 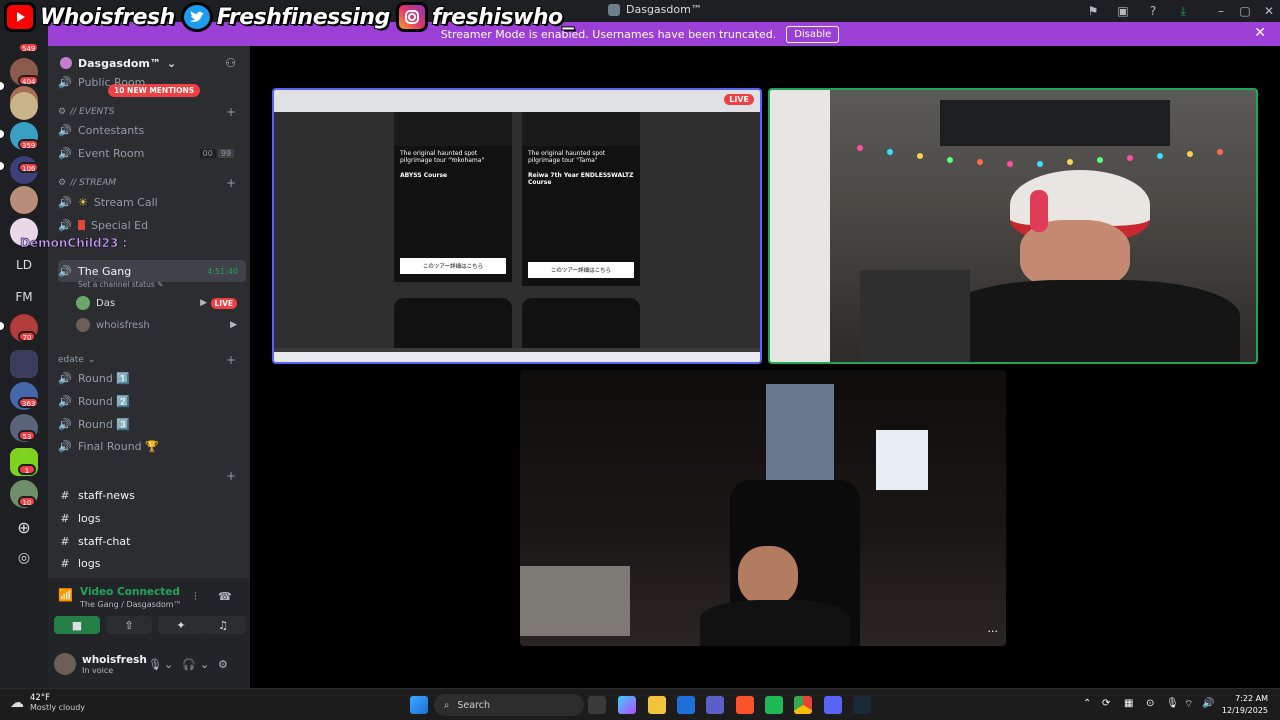 What do you see at coordinates (106, 303) in the screenshot?
I see `member-name: Das` at bounding box center [106, 303].